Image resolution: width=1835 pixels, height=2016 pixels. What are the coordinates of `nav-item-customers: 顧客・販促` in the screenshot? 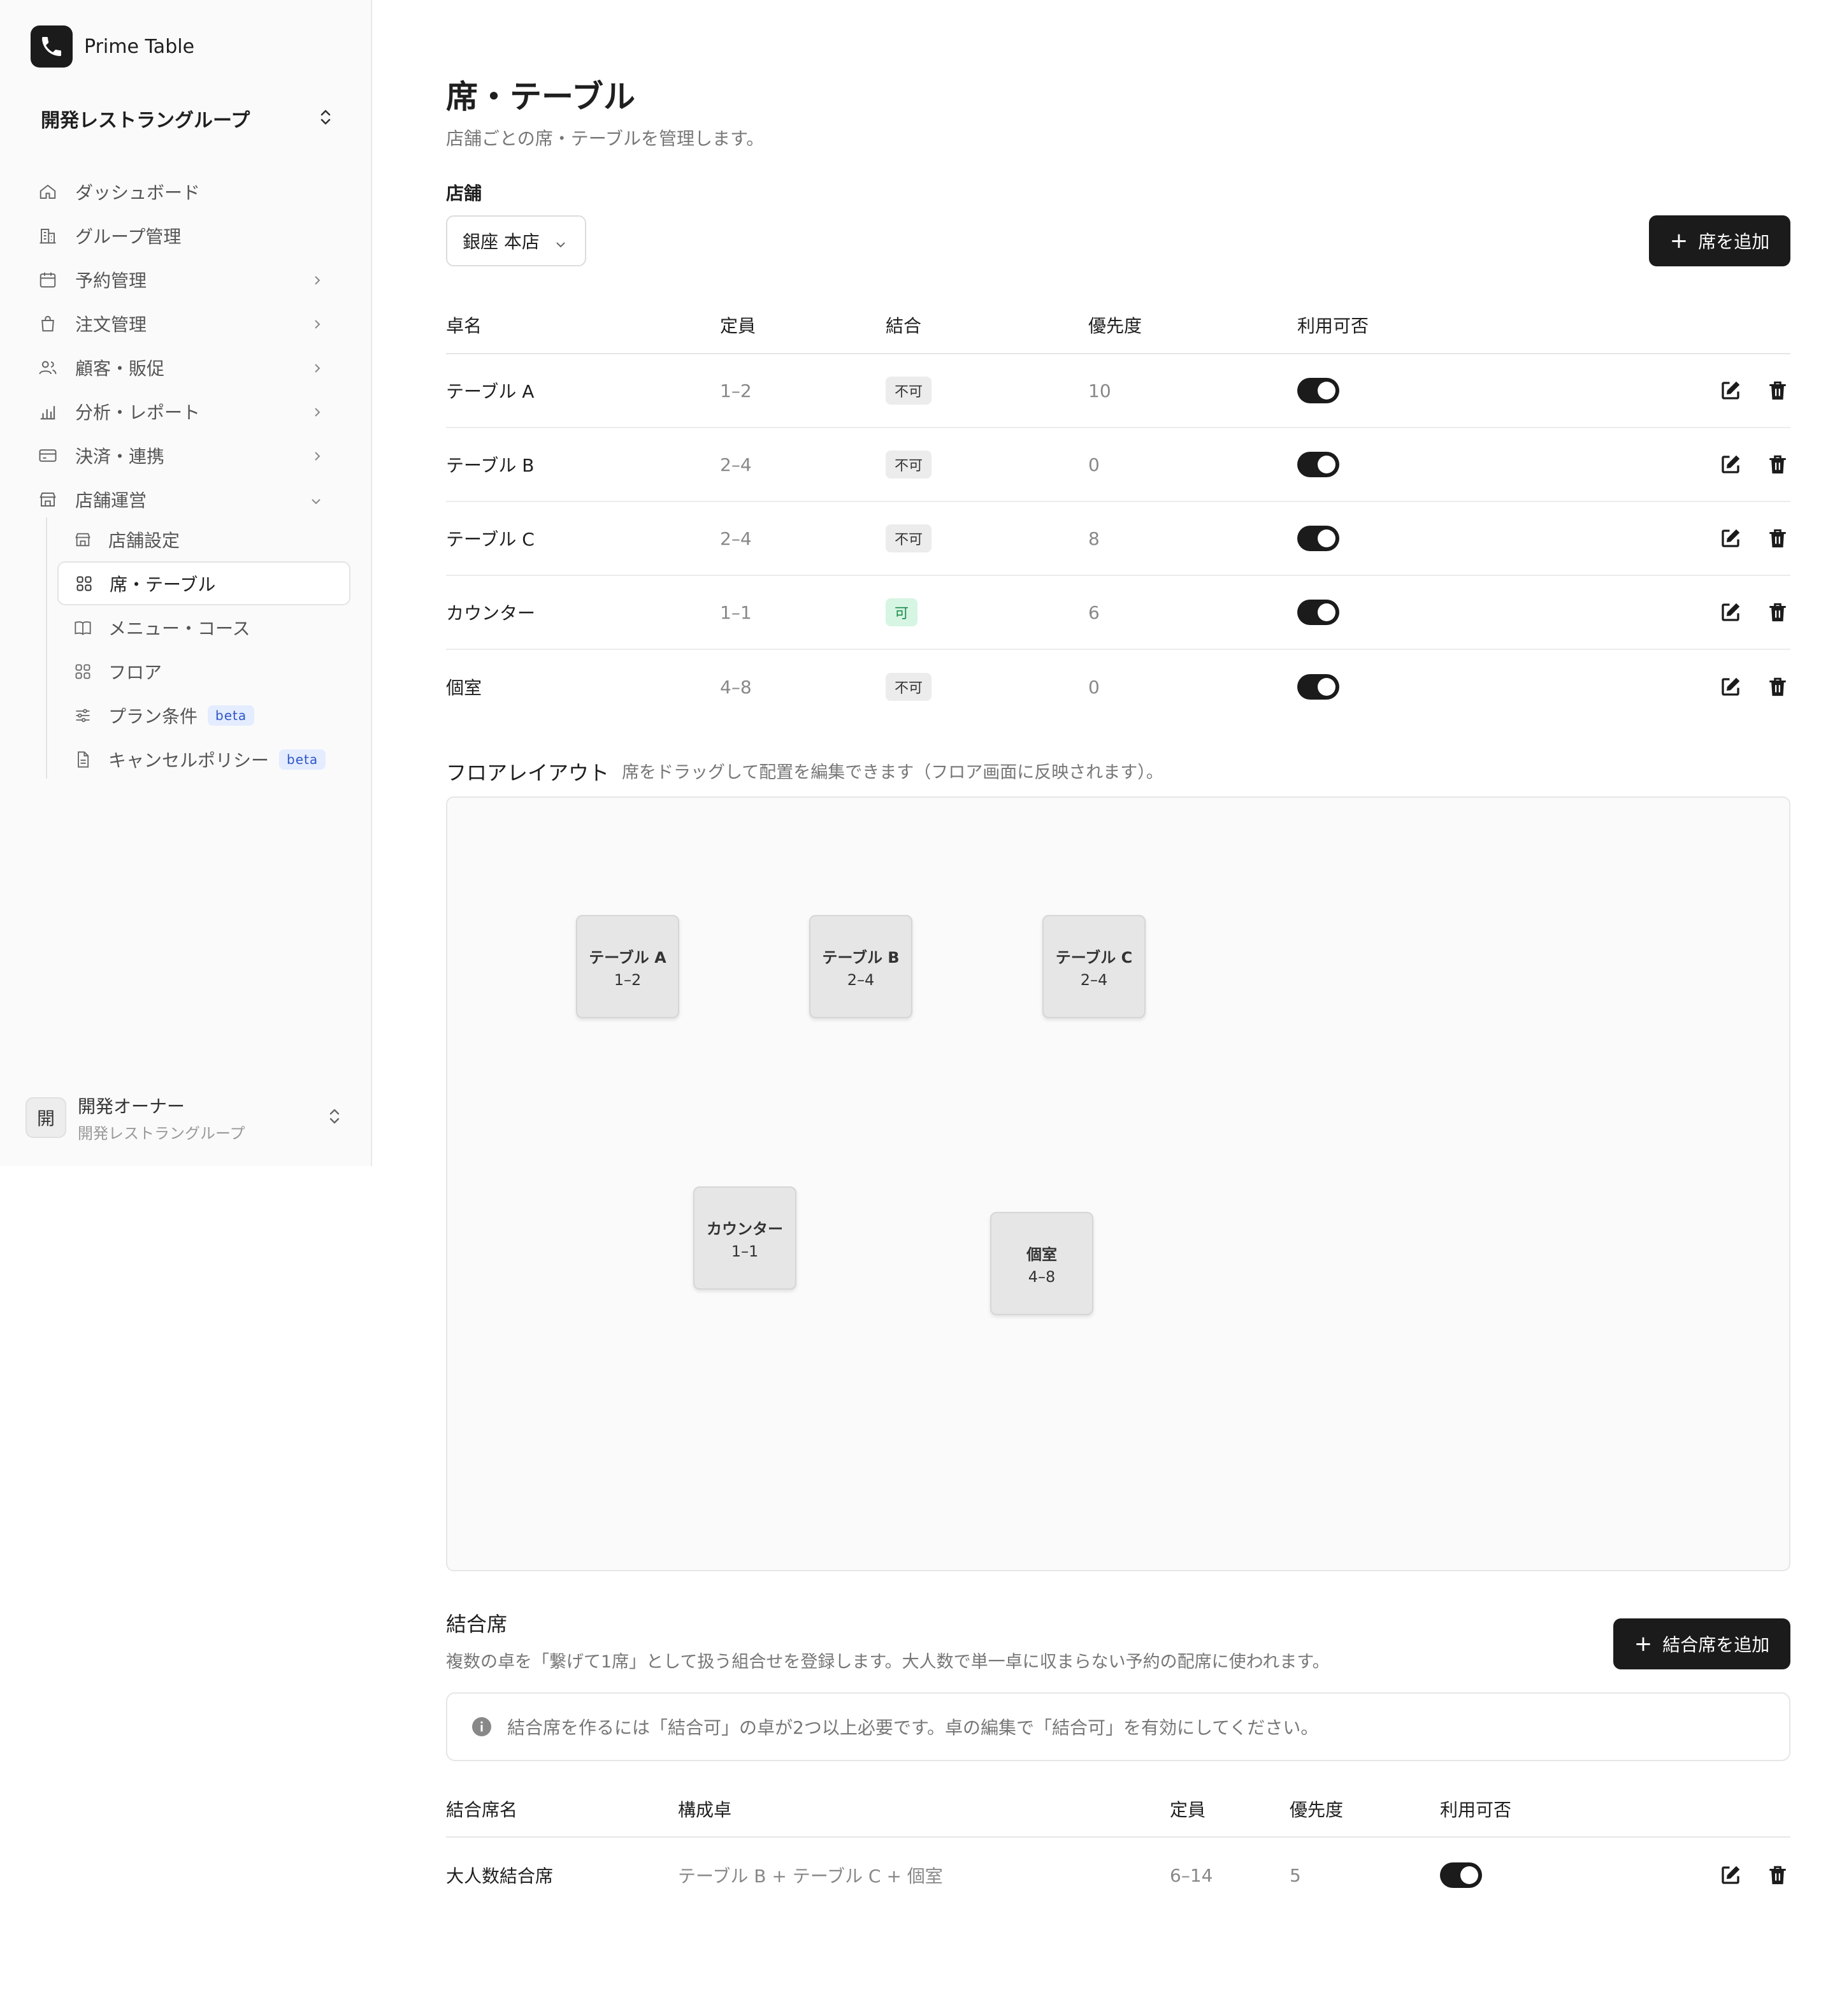 It's located at (193, 367).